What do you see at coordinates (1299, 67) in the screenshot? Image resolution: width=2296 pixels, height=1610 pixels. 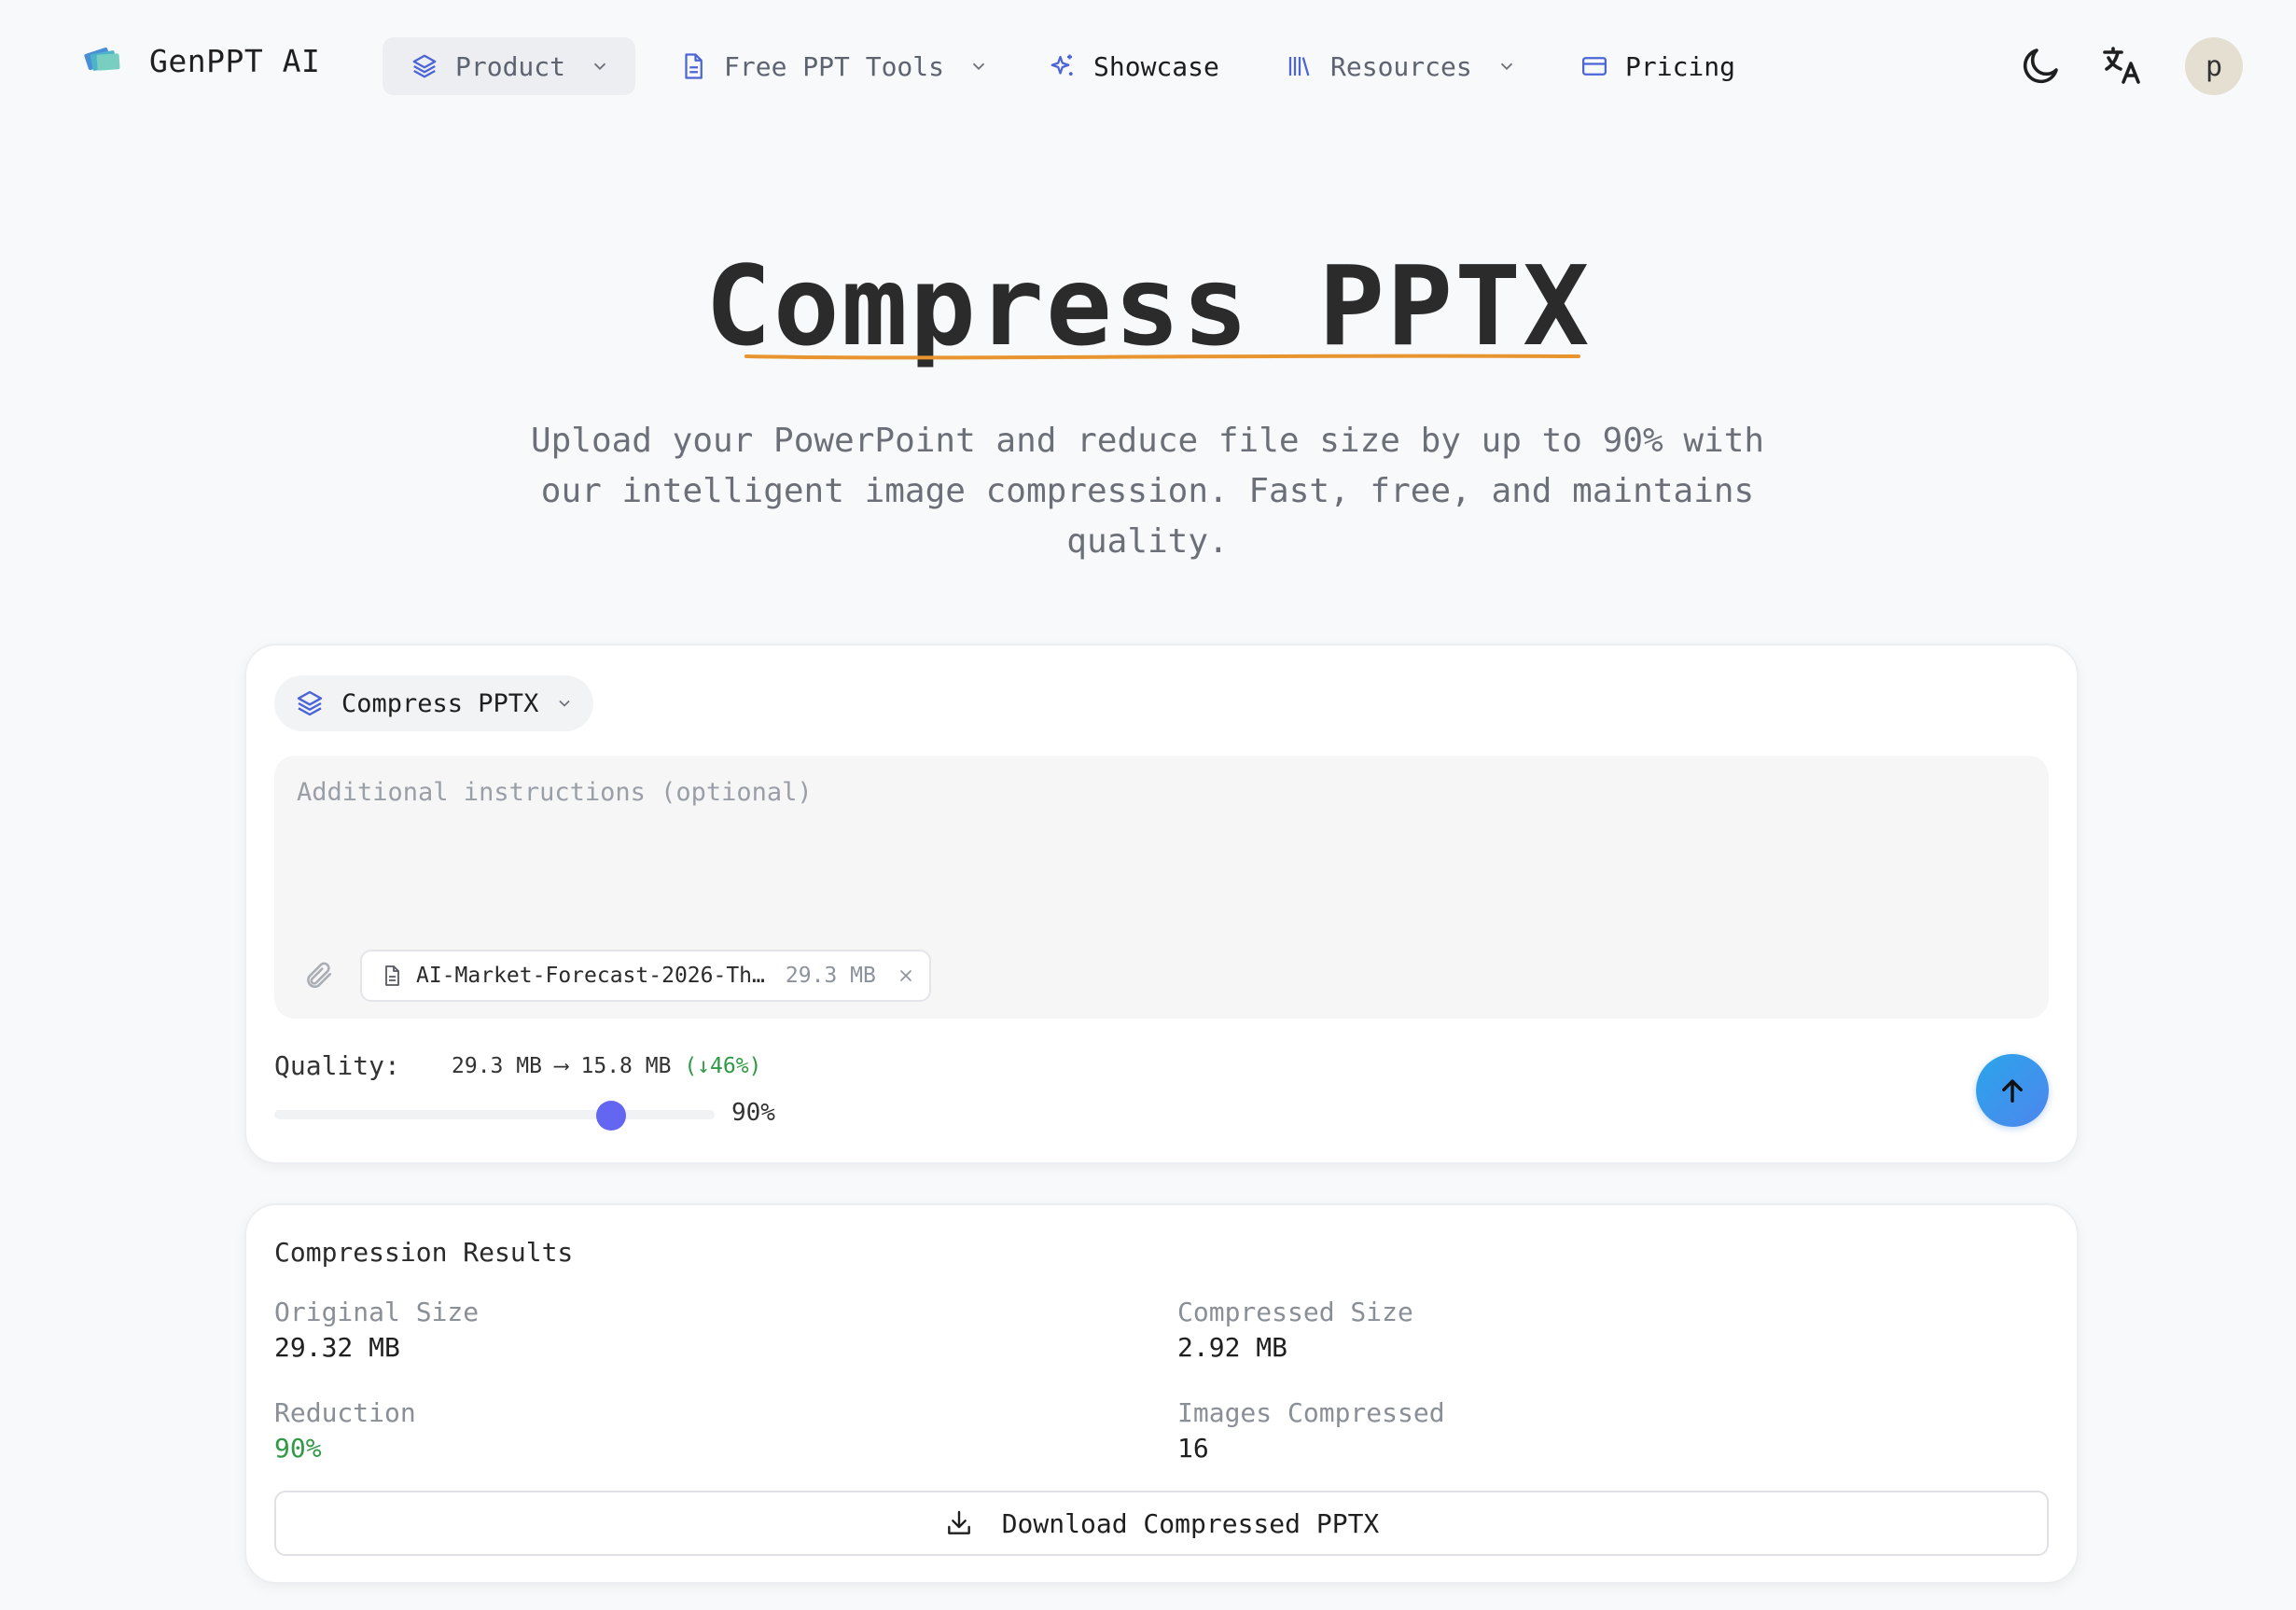 I see `library-icon` at bounding box center [1299, 67].